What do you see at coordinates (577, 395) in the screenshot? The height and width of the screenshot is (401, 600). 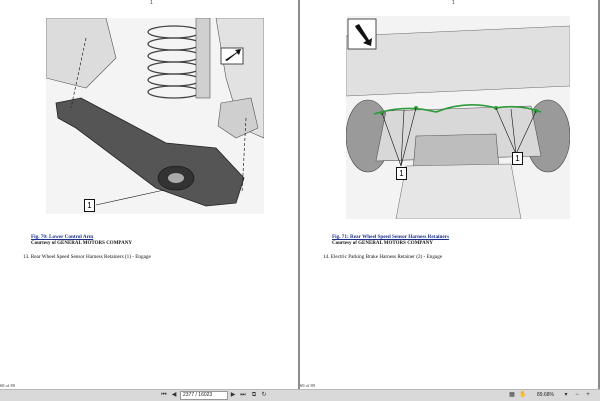 I see `zoom-out-icon: −` at bounding box center [577, 395].